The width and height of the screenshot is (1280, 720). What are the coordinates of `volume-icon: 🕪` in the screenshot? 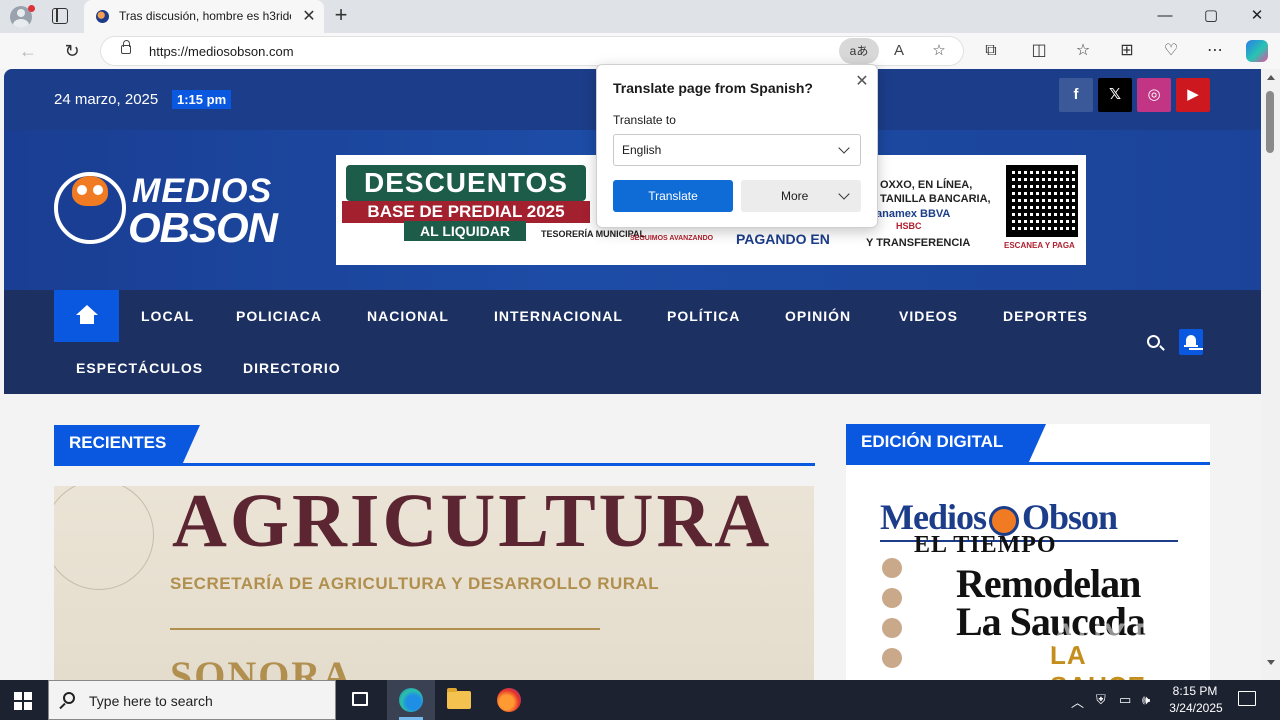 It's located at (1146, 700).